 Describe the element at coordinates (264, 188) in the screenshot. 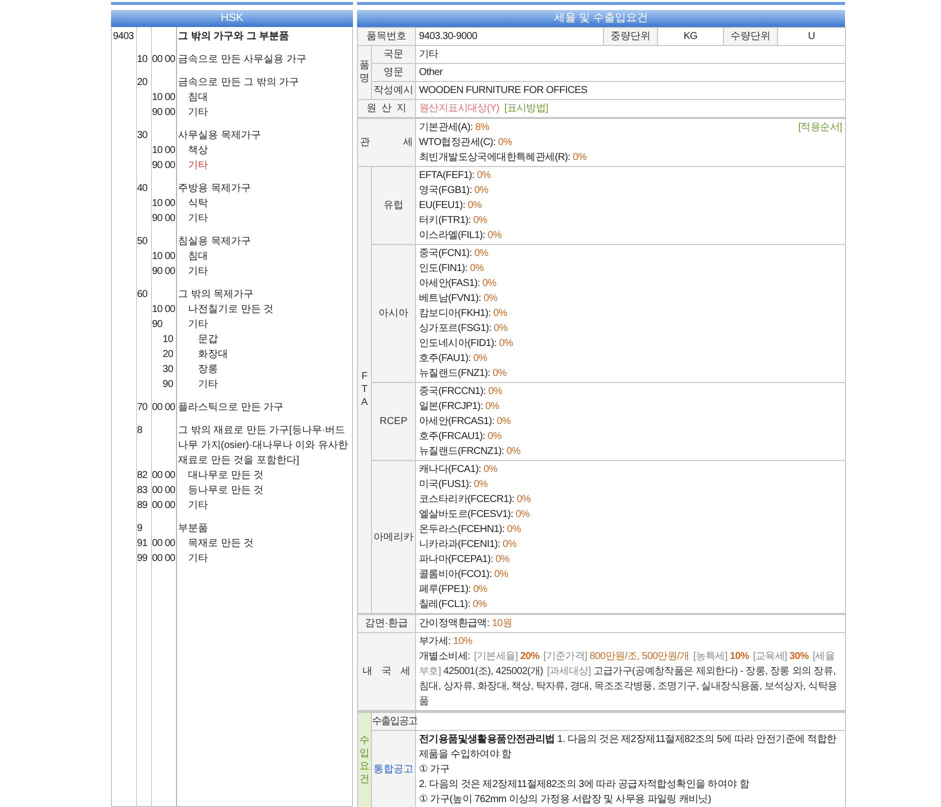

I see `hs-description: 주방용 목제가구` at that location.